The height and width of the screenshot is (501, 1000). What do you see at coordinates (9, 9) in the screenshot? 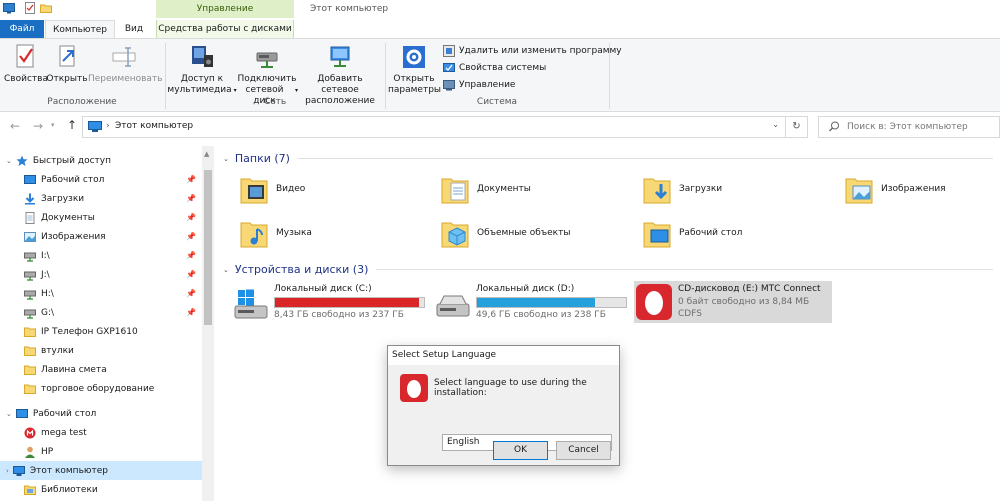
I see `app-icon` at bounding box center [9, 9].